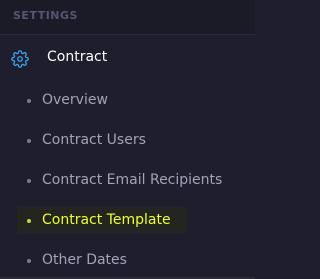  Describe the element at coordinates (20, 59) in the screenshot. I see `gear-icon` at that location.